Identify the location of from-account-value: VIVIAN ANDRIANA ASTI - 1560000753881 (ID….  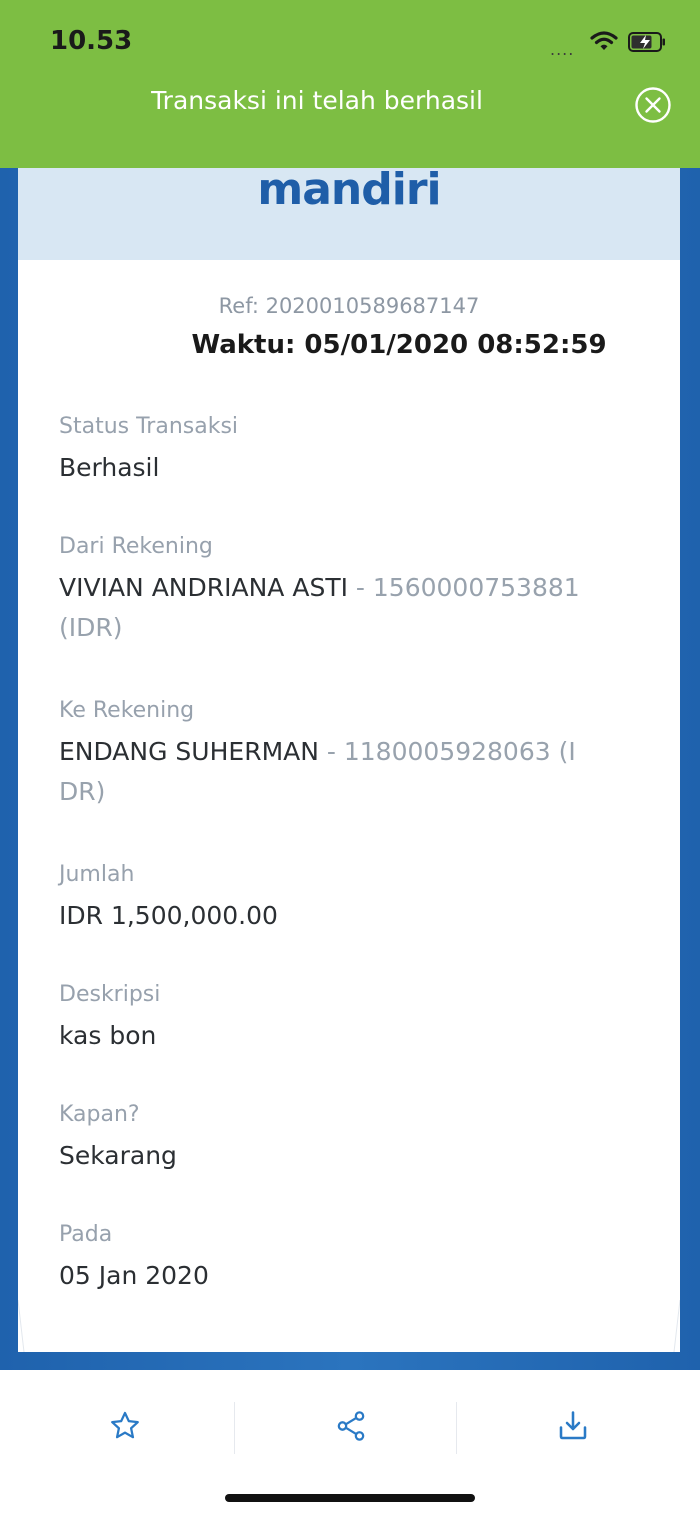
(329, 608).